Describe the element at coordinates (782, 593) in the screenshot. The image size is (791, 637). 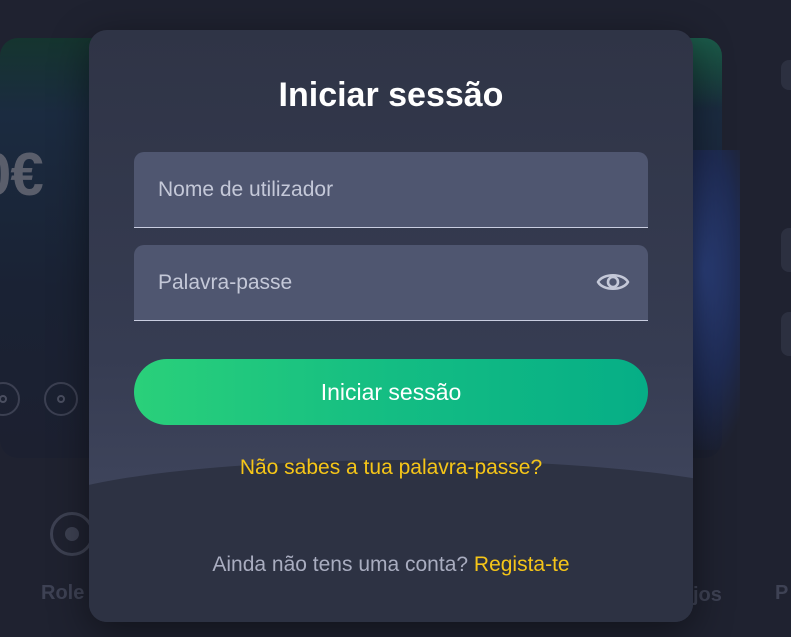
I see `category-label-right: P` at that location.